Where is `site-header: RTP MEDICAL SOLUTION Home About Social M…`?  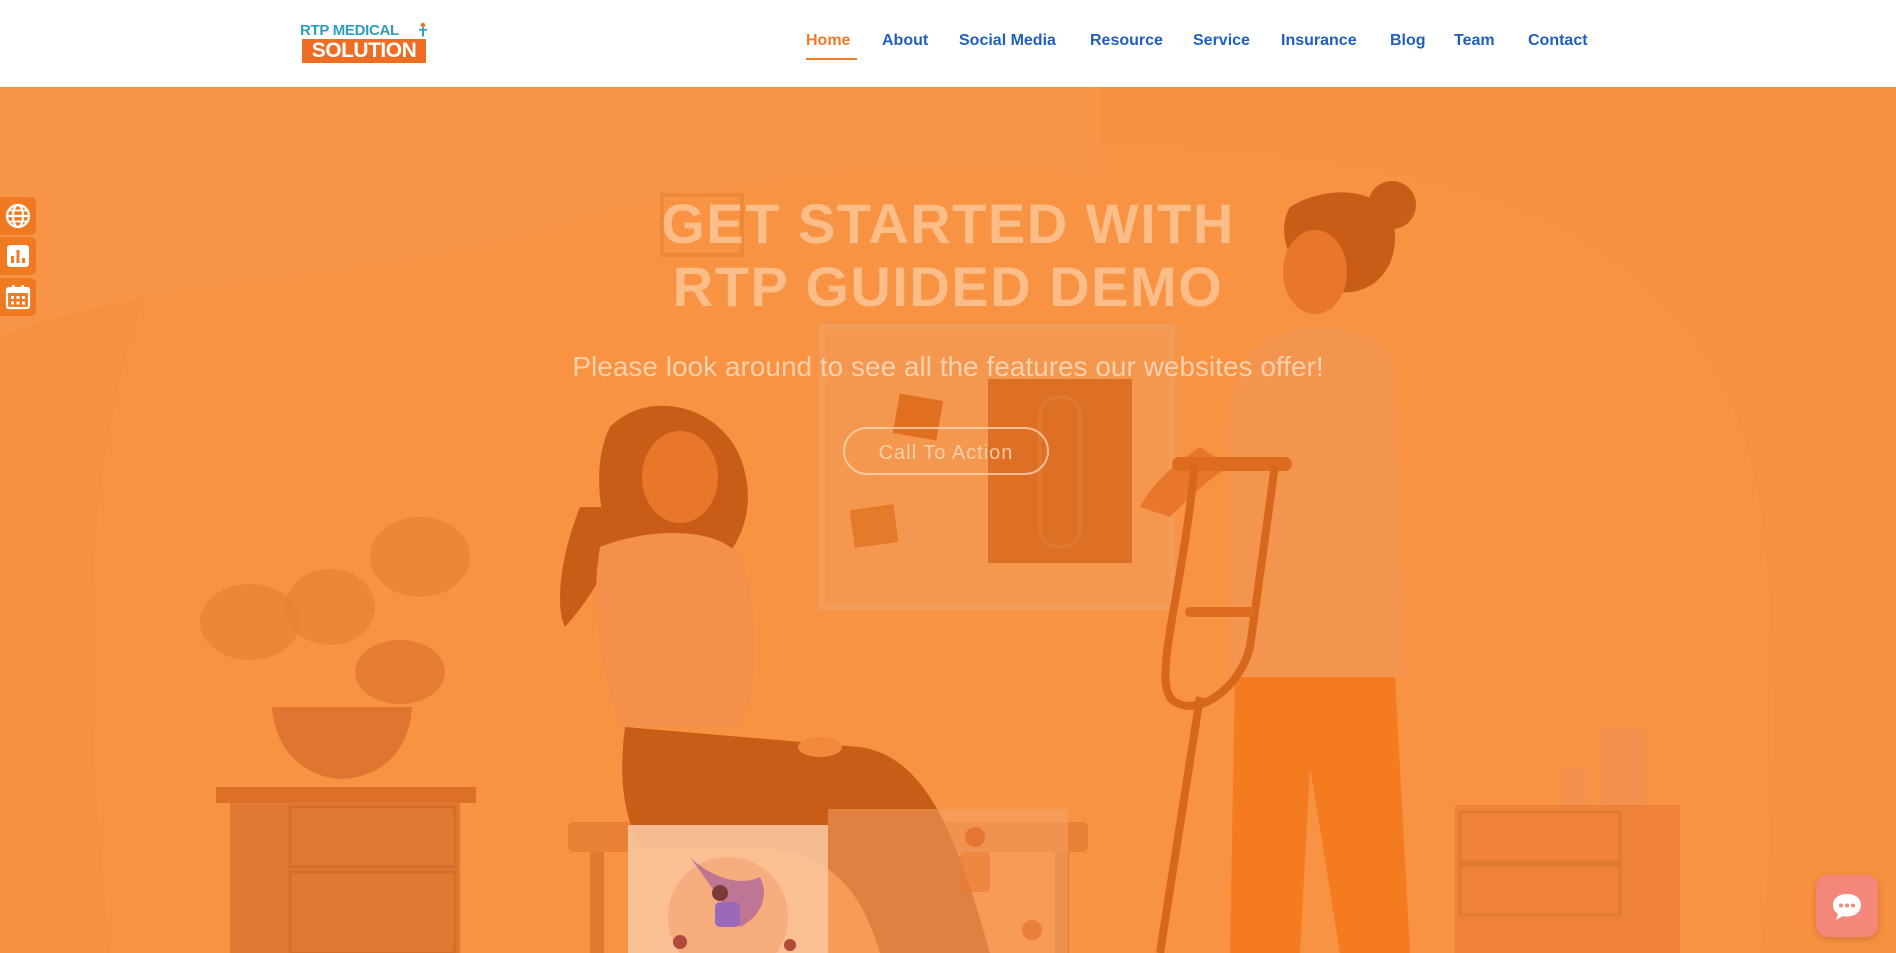 site-header: RTP MEDICAL SOLUTION Home About Social M… is located at coordinates (948, 43).